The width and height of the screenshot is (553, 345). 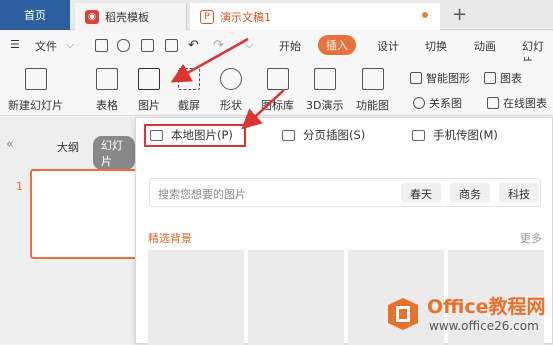 What do you see at coordinates (493, 103) in the screenshot?
I see `online-chart-icon` at bounding box center [493, 103].